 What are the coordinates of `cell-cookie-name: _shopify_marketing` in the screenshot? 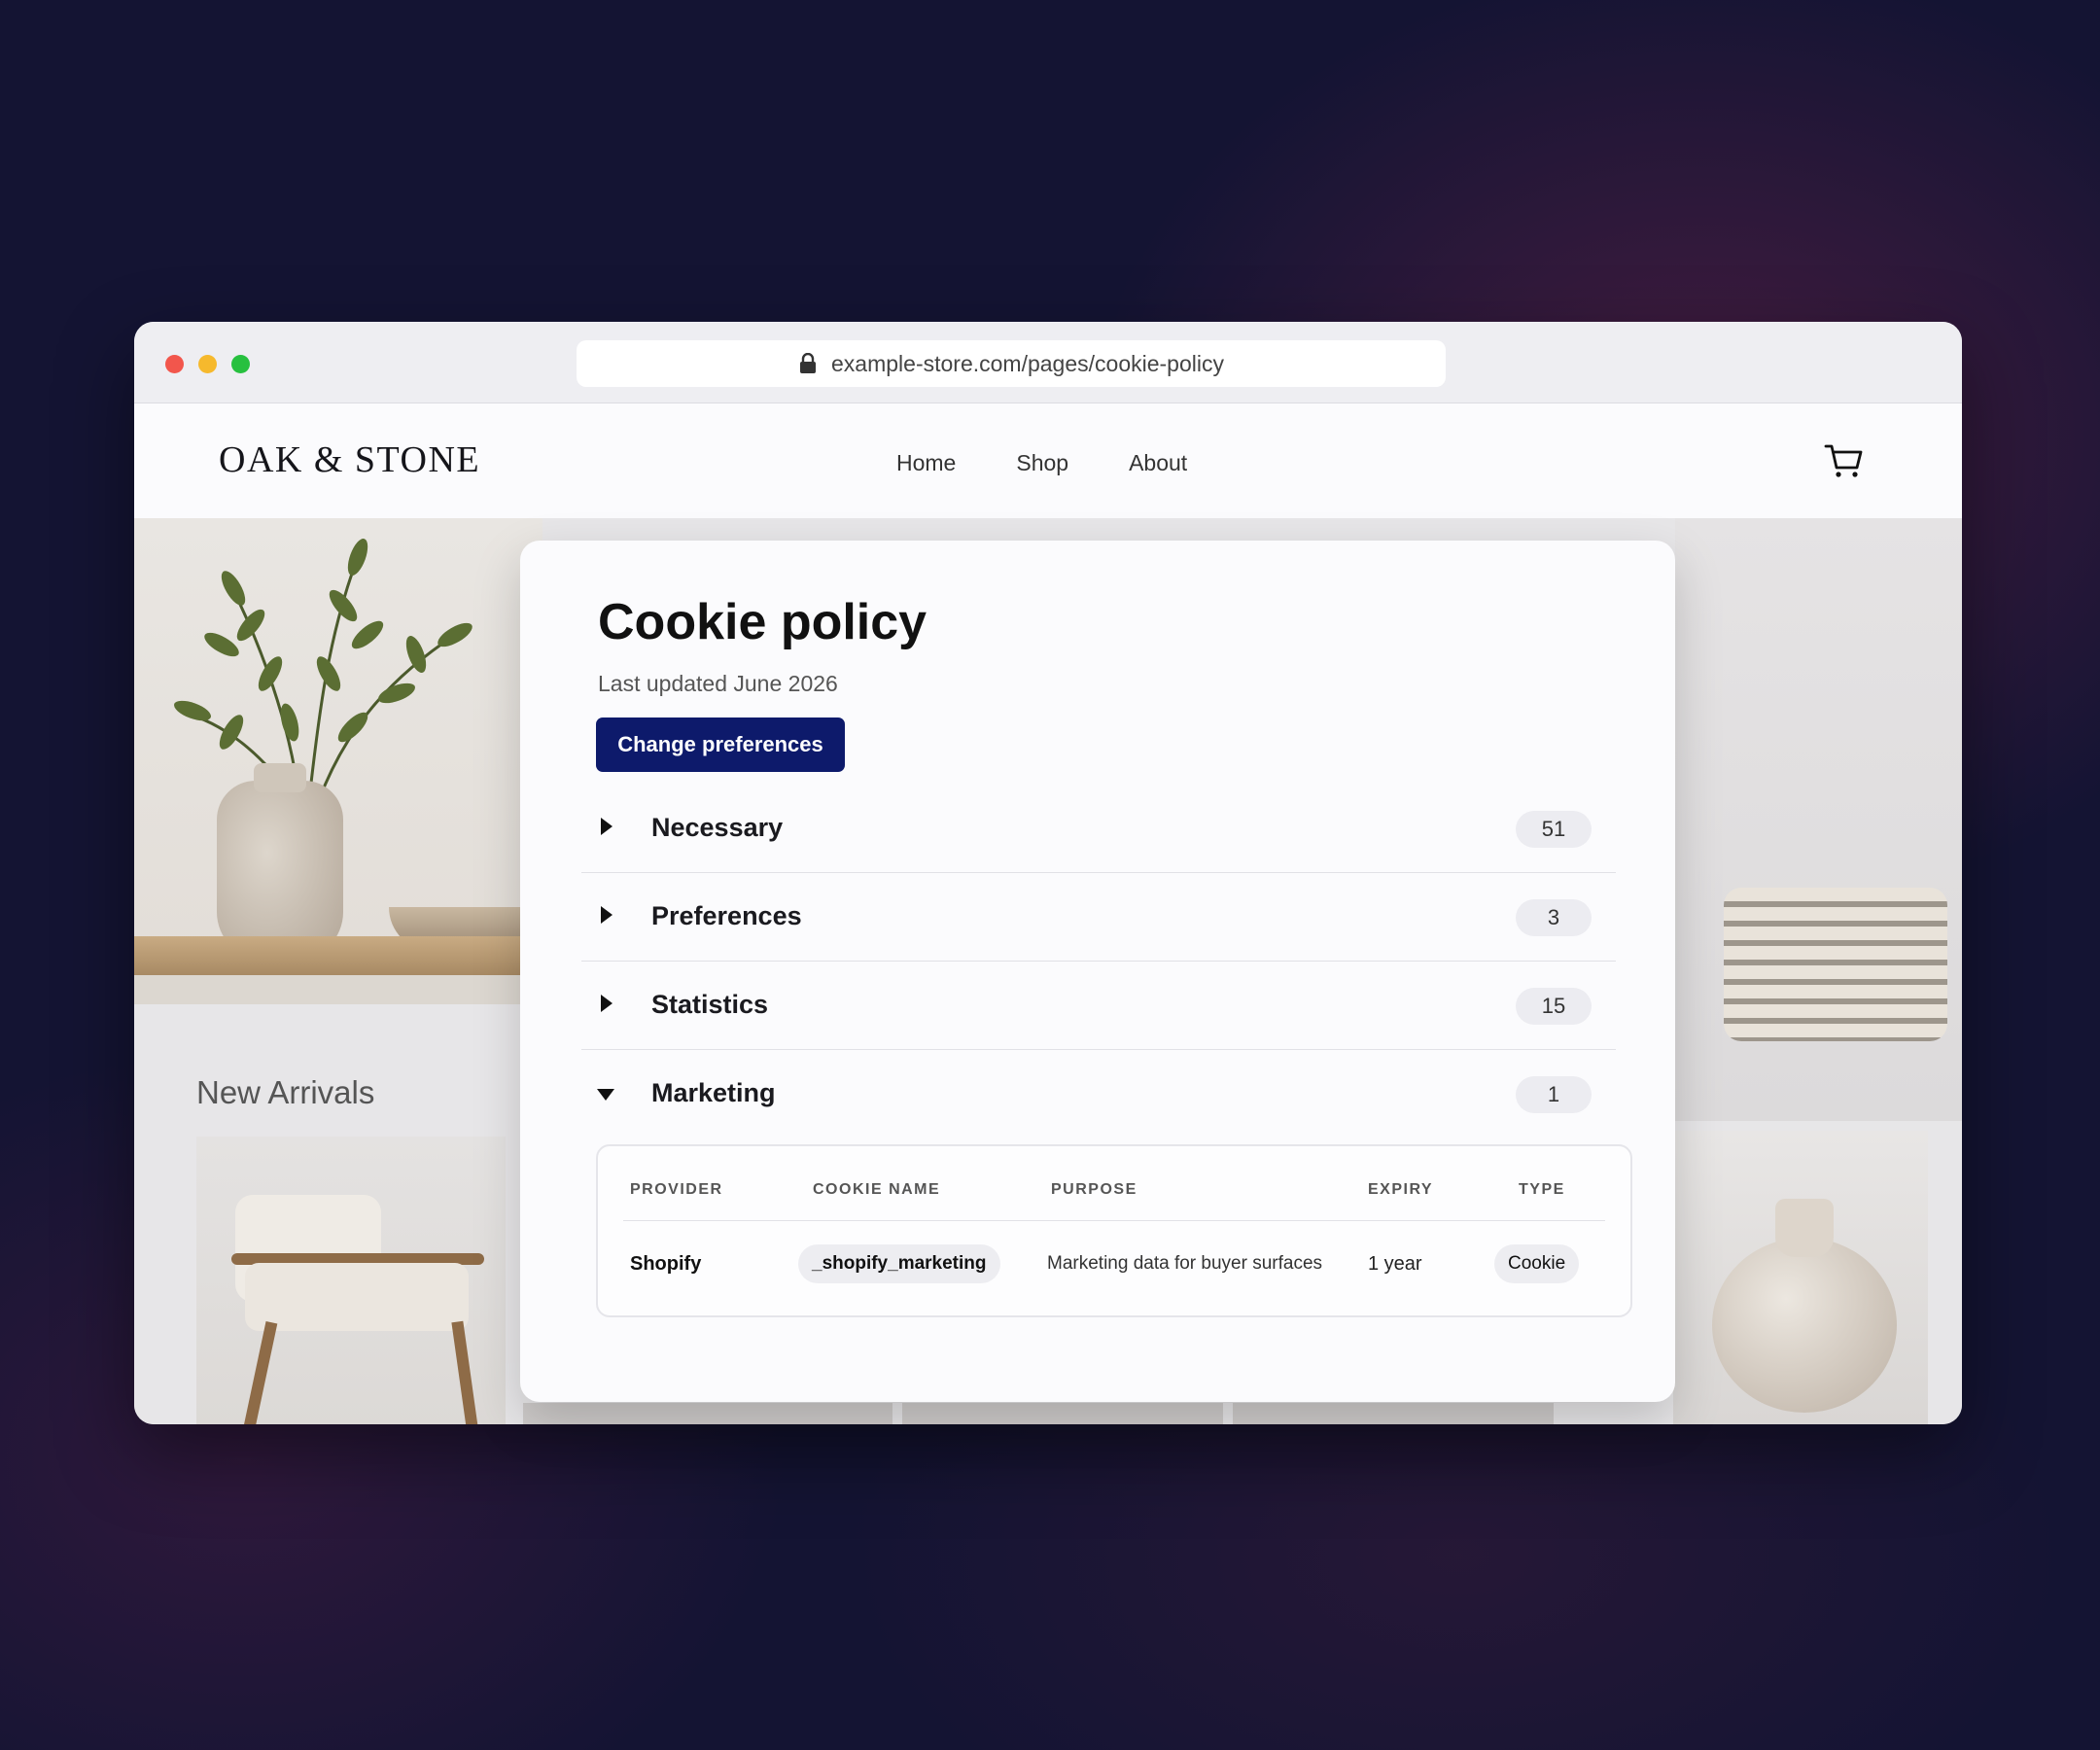 It's located at (899, 1263).